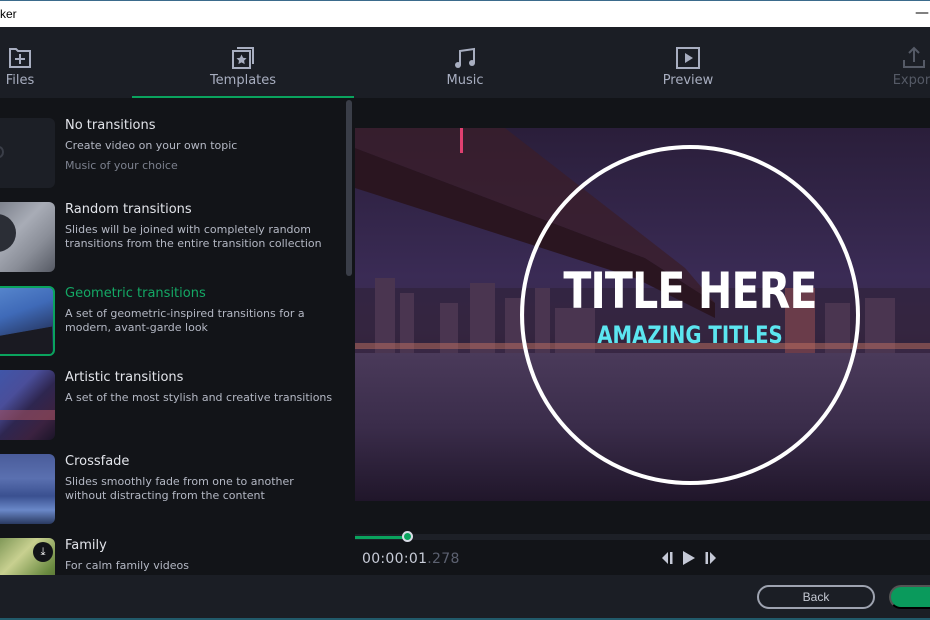 The image size is (930, 620). What do you see at coordinates (121, 165) in the screenshot?
I see `template-subtitle: Music of your choice` at bounding box center [121, 165].